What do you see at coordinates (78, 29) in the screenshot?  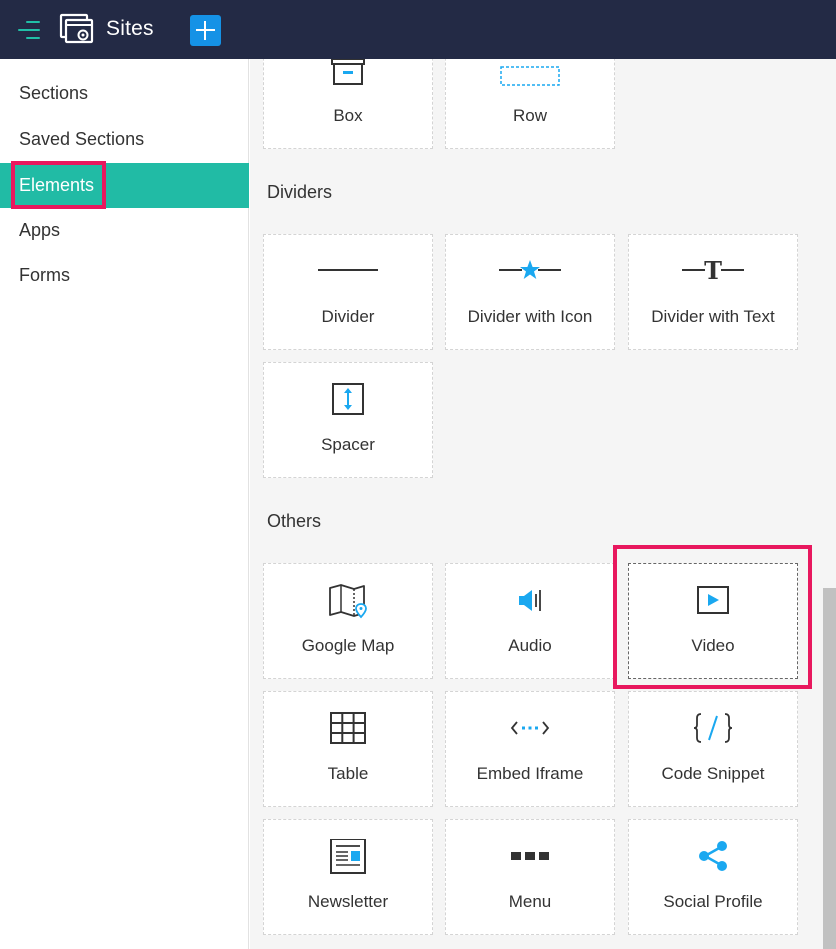 I see `sites-logo-icon` at bounding box center [78, 29].